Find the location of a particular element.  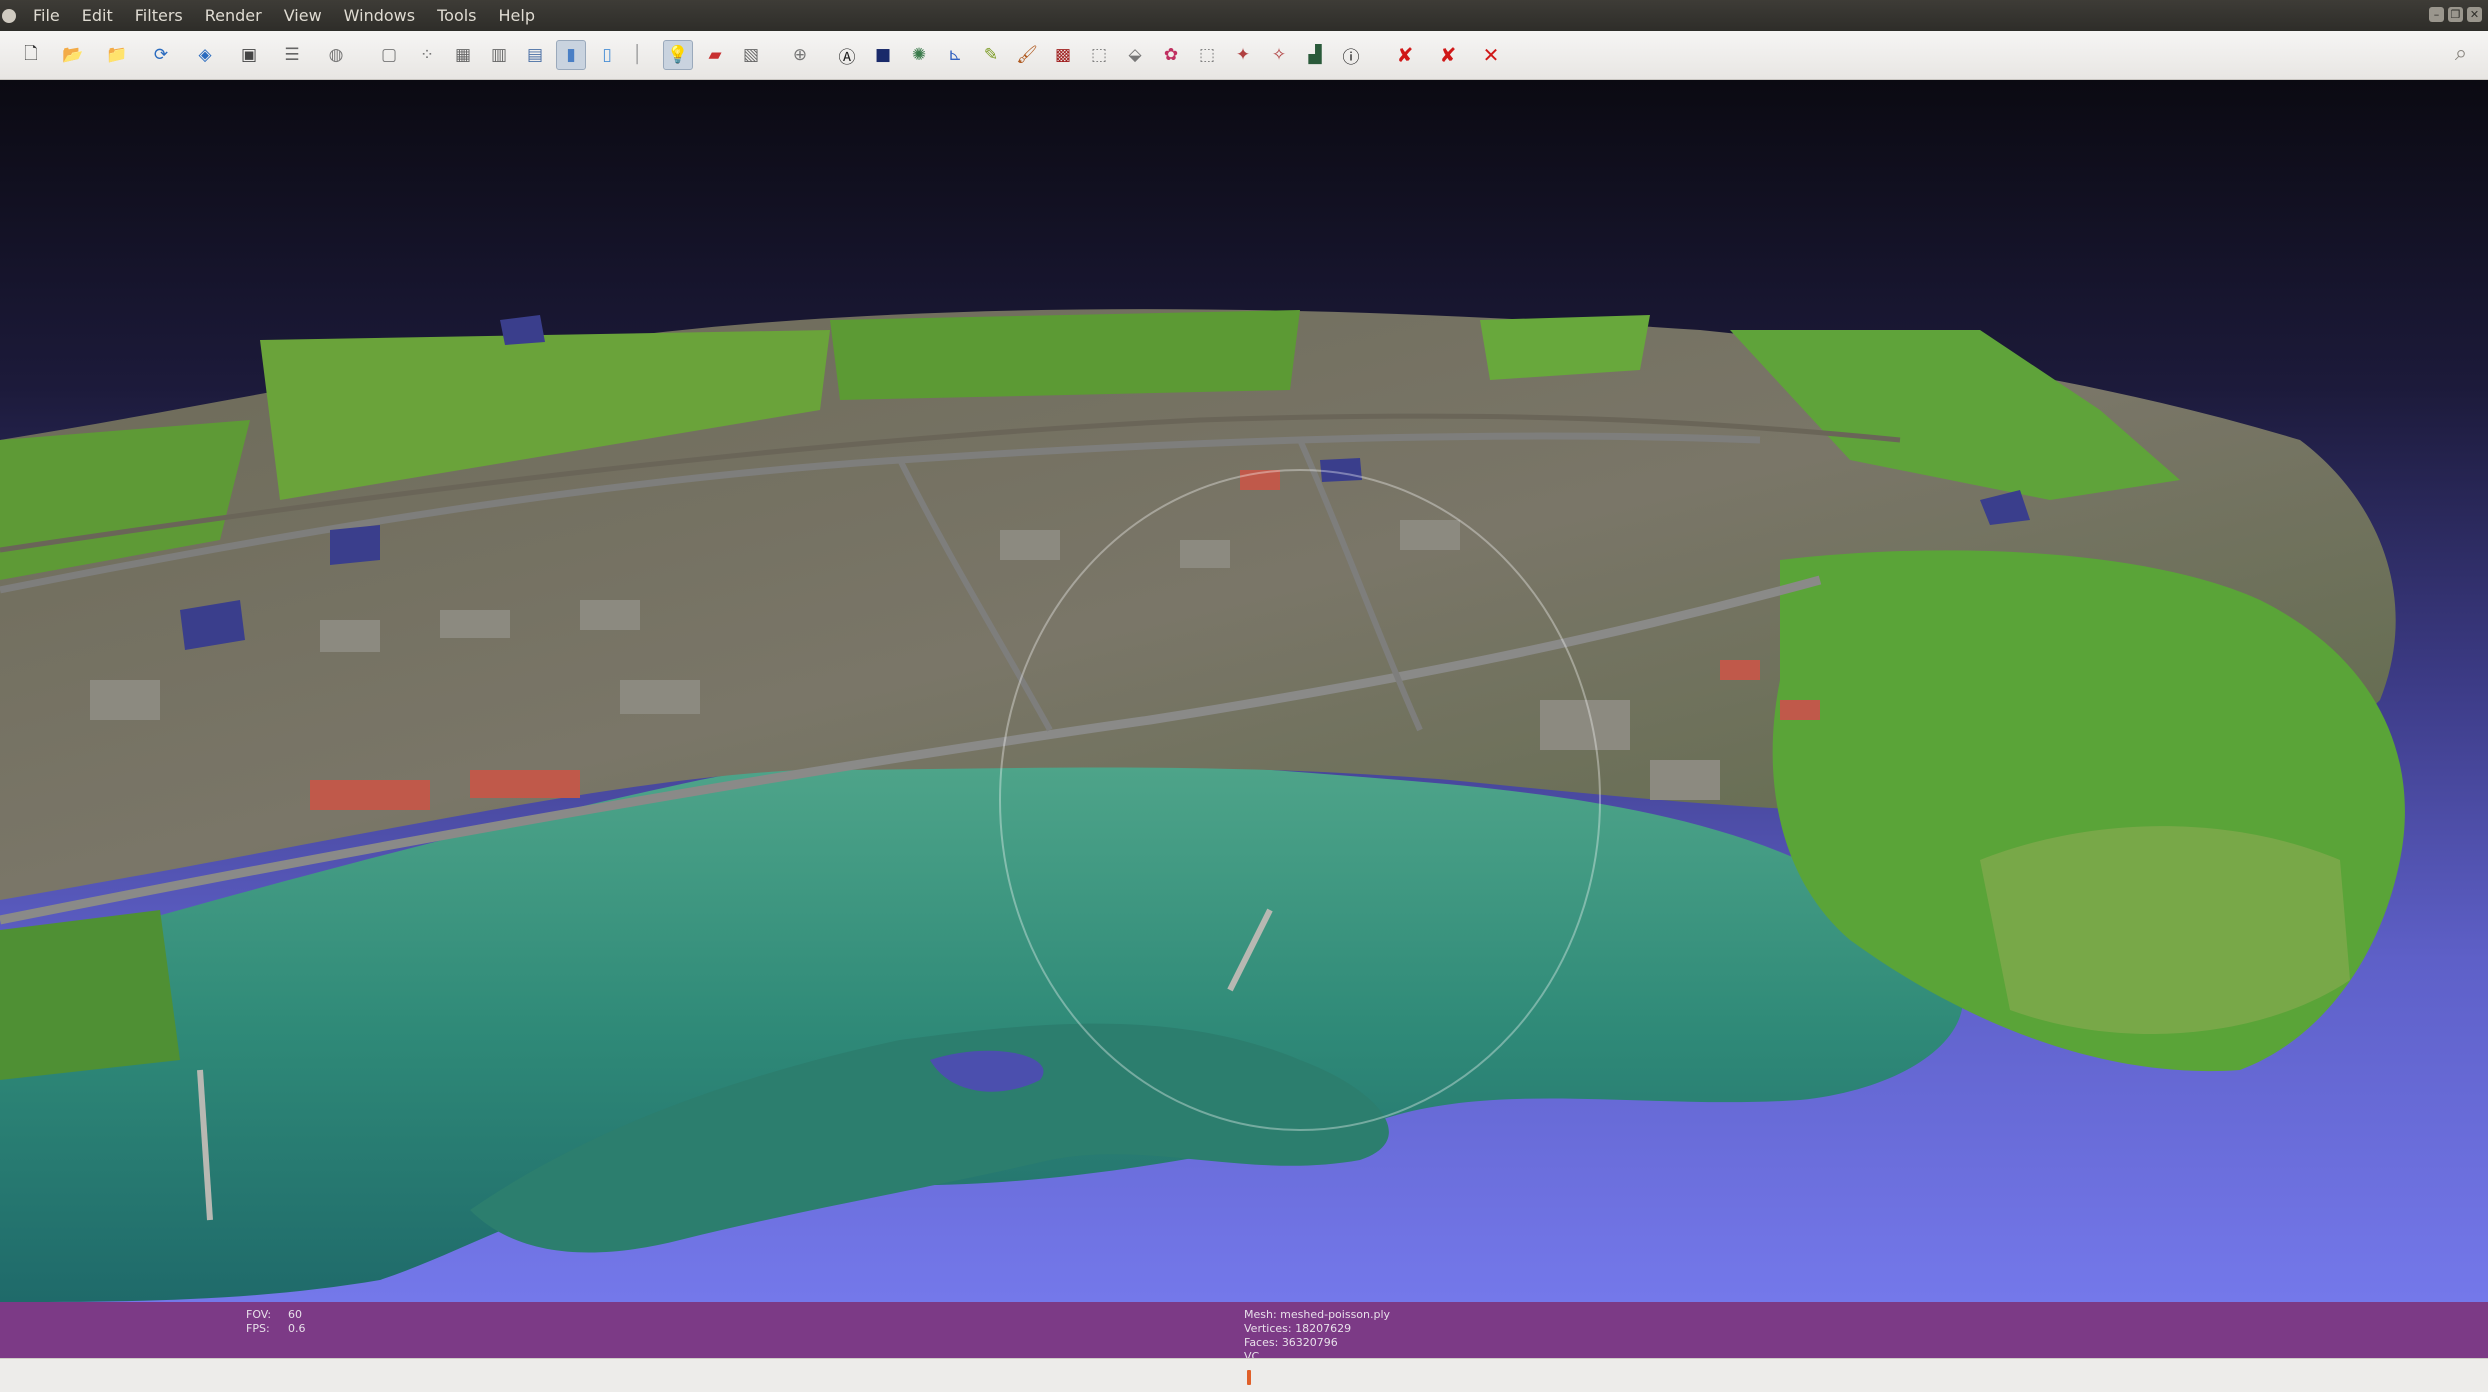

measure-icon: ⊾ is located at coordinates (955, 55).